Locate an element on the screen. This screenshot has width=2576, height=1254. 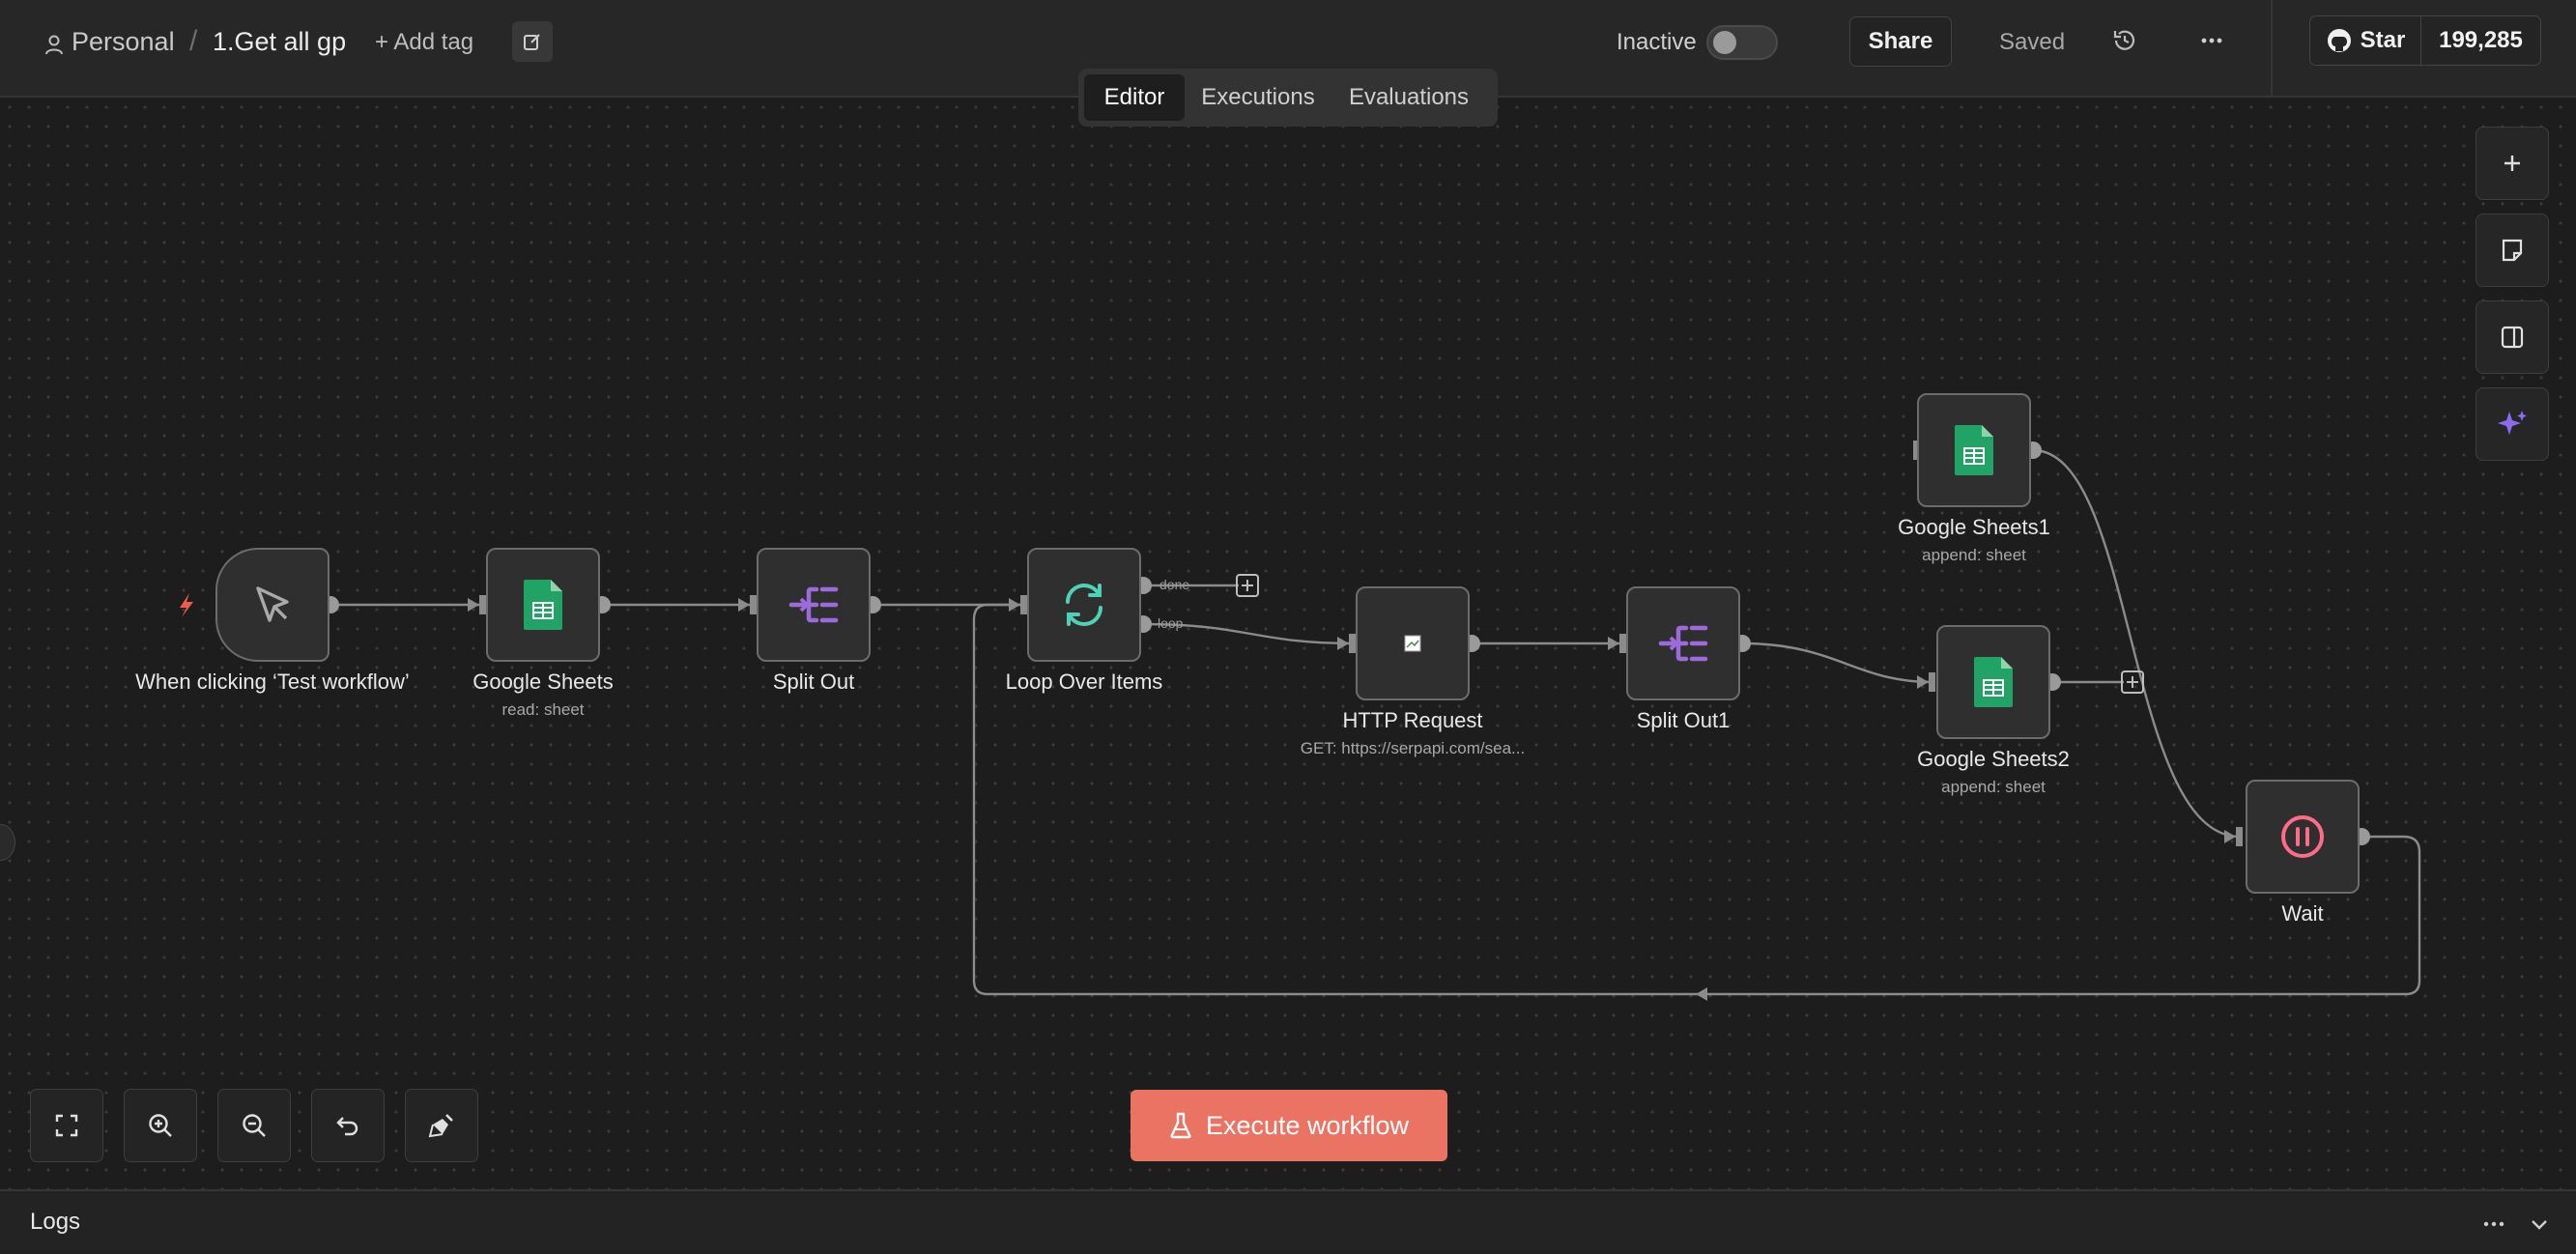
edit-description-button is located at coordinates (532, 42).